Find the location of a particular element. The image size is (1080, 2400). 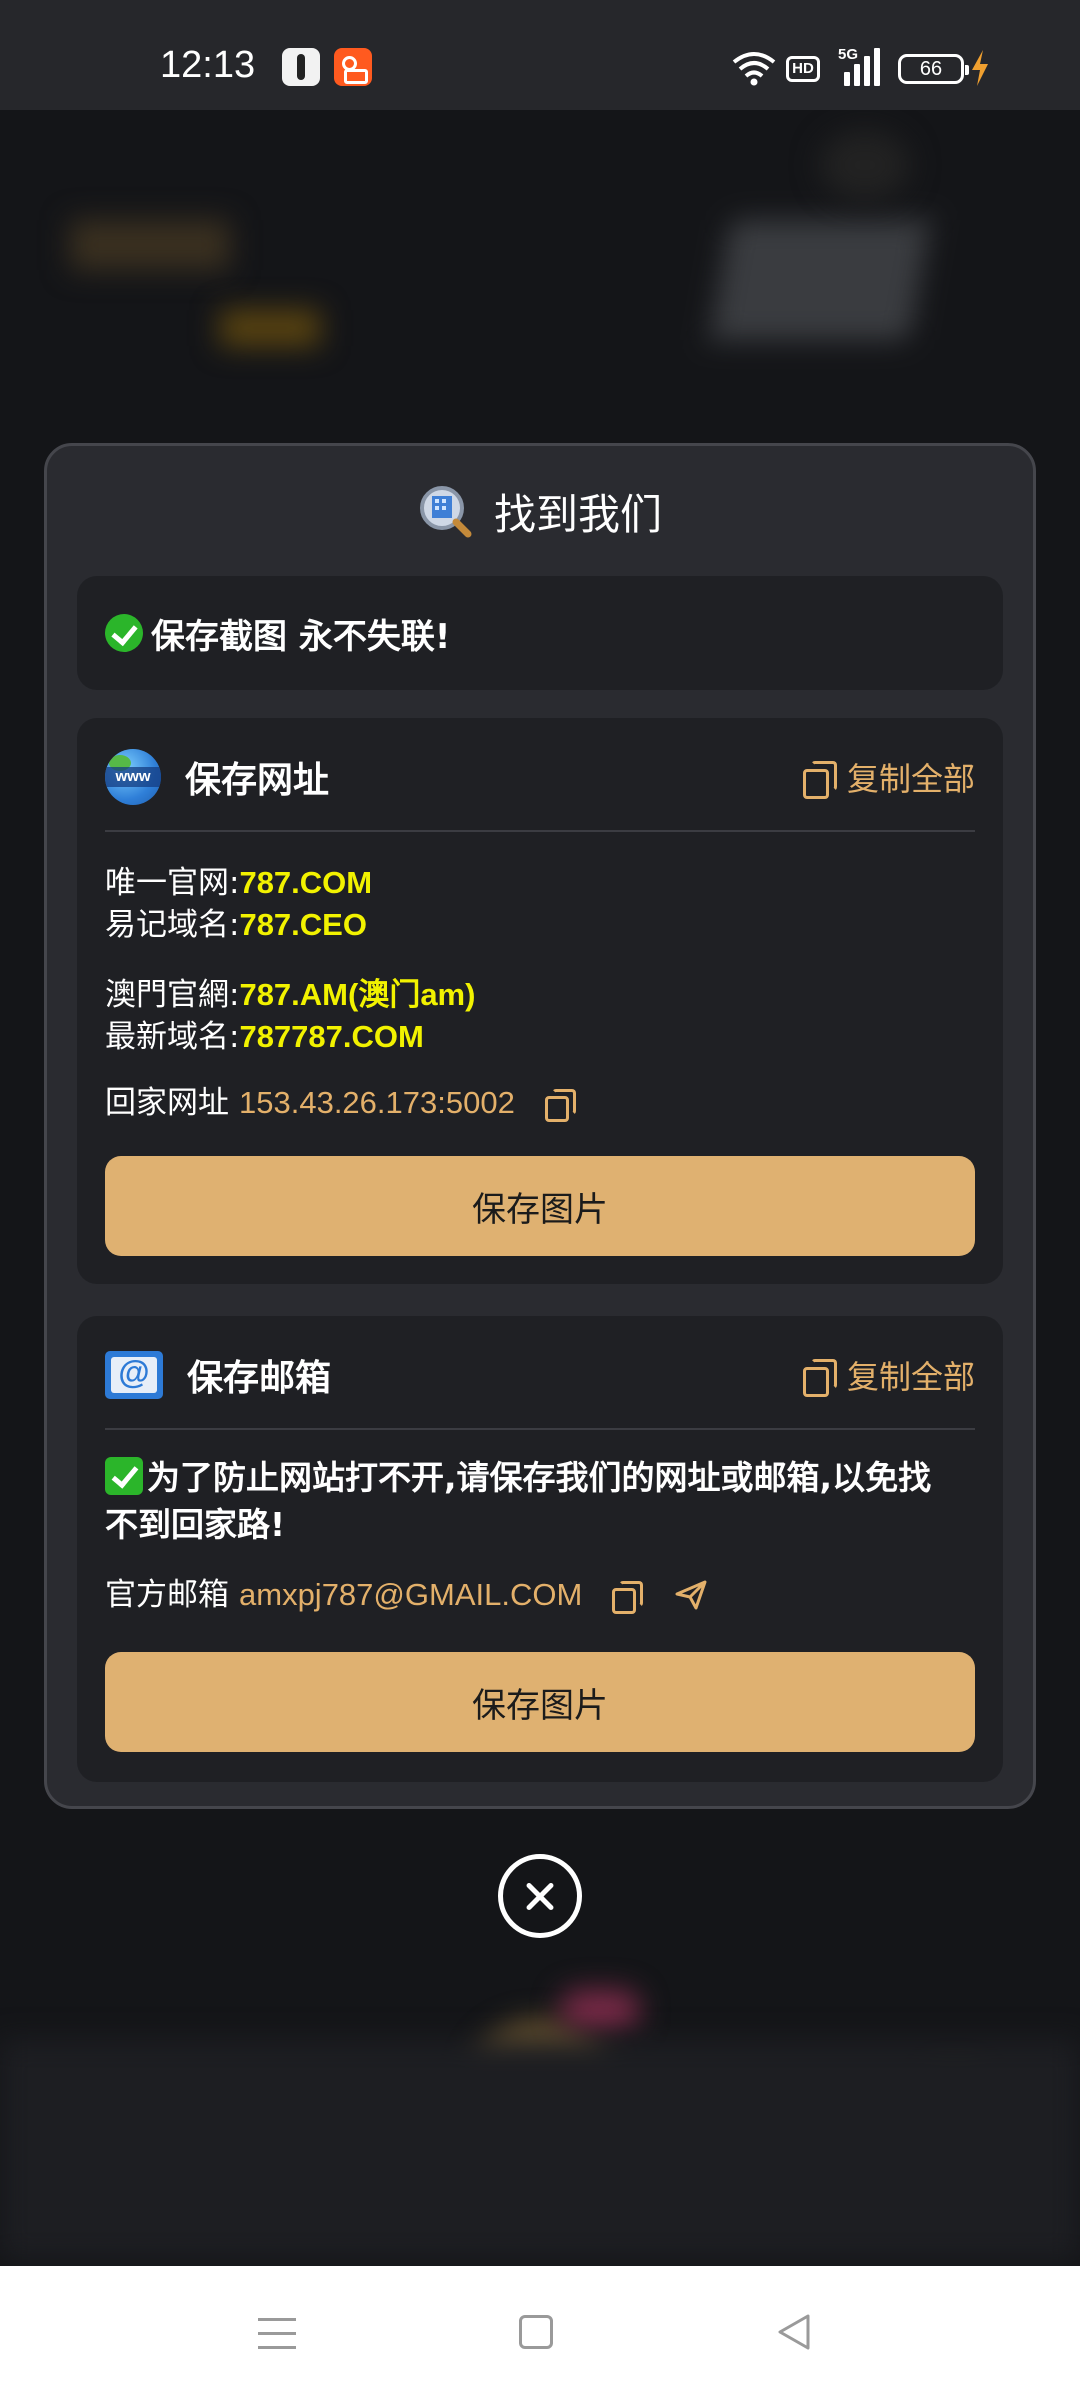

home-icon is located at coordinates (536, 2332).